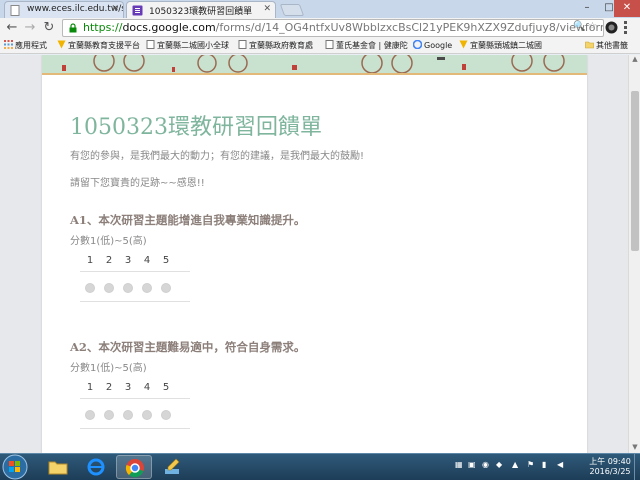 The width and height of the screenshot is (640, 480). What do you see at coordinates (589, 45) in the screenshot?
I see `folder-icon` at bounding box center [589, 45].